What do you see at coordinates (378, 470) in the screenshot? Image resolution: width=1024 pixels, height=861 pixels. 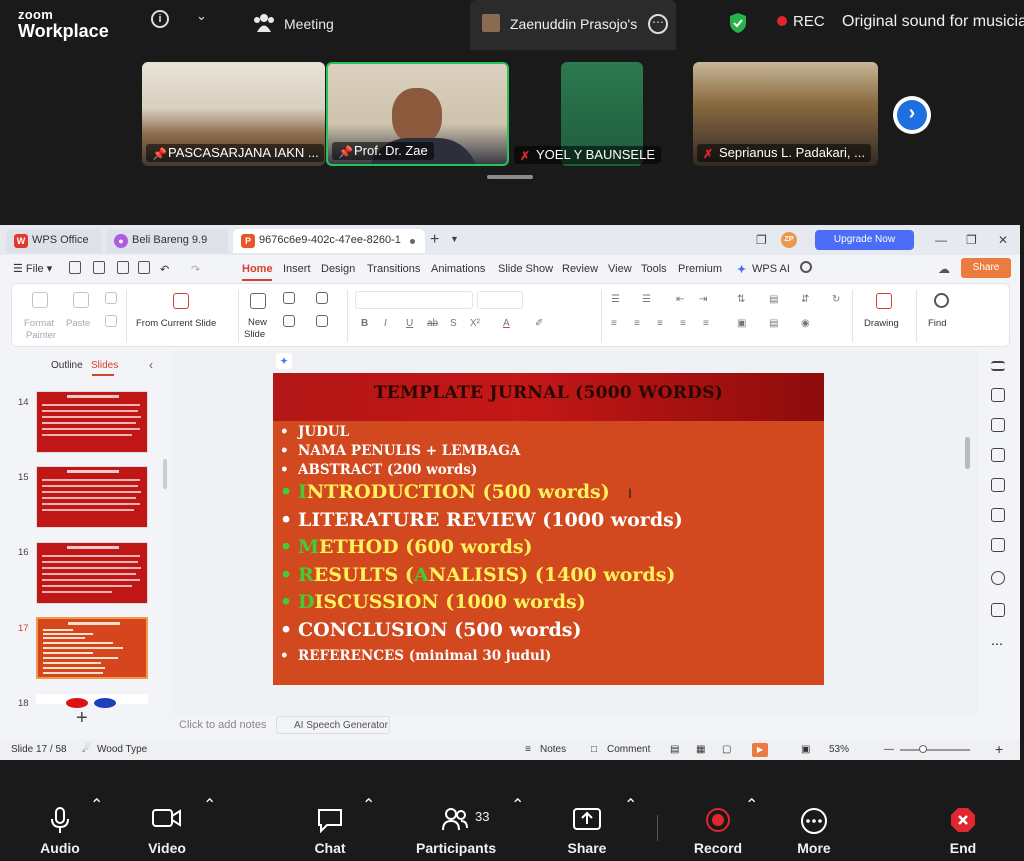 I see `slide-bullet: • ABSTRACT (200 words)` at bounding box center [378, 470].